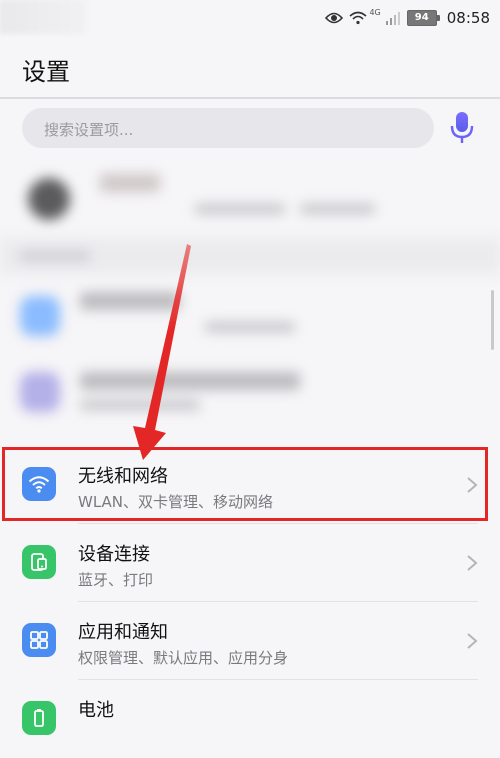 The image size is (500, 758). What do you see at coordinates (183, 658) in the screenshot?
I see `item-subtitle: 权限管理、默认应用、应用分身` at bounding box center [183, 658].